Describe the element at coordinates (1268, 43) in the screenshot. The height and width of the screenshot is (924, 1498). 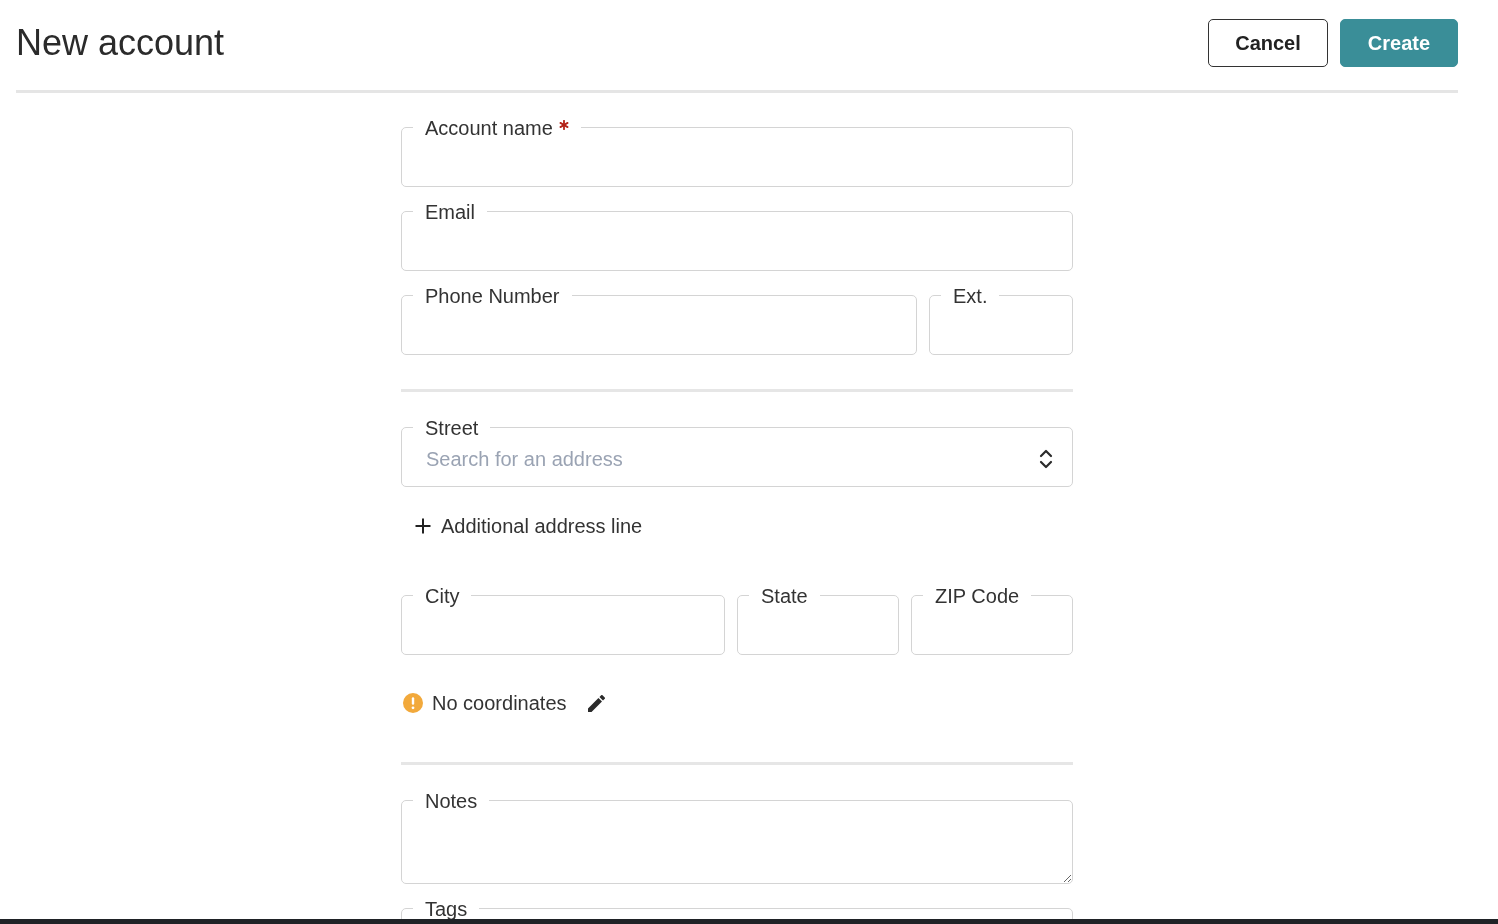
I see `cancel-button: Cancel` at that location.